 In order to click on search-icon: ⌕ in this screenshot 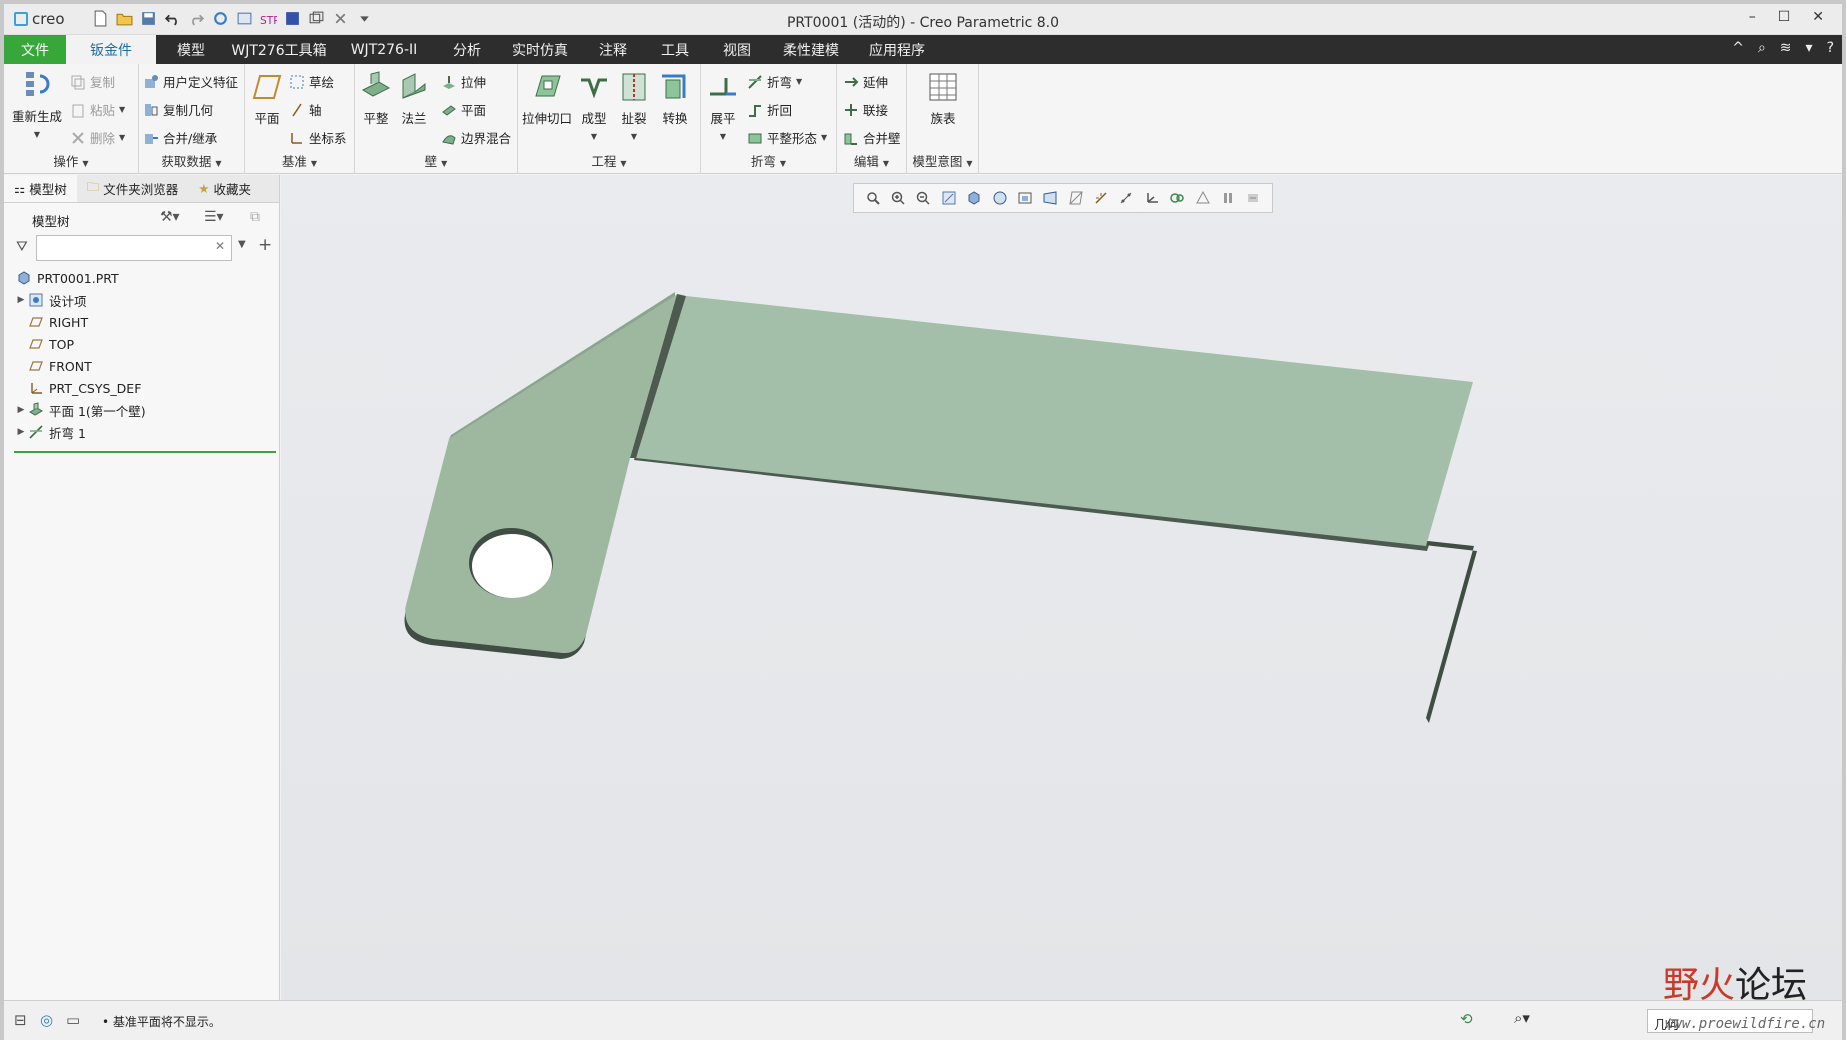, I will do `click(1762, 48)`.